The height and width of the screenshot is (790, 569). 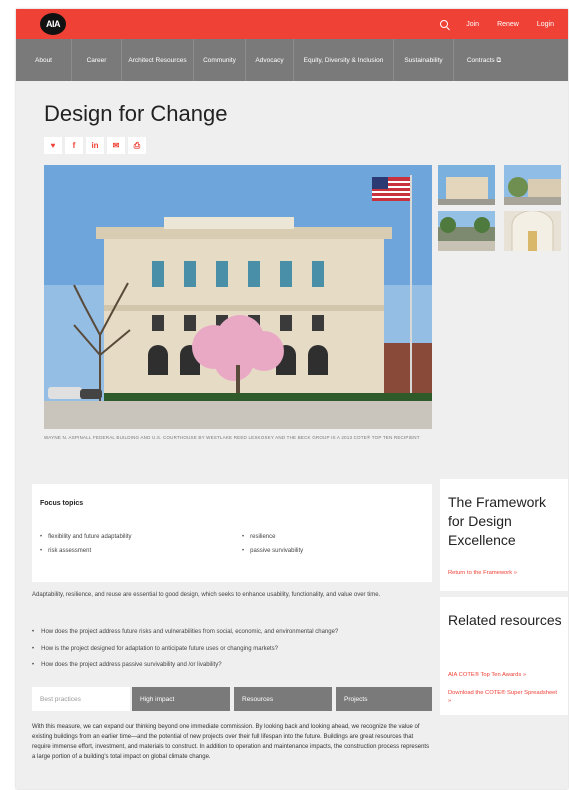 I want to click on thumbnail-2-image, so click(x=532, y=185).